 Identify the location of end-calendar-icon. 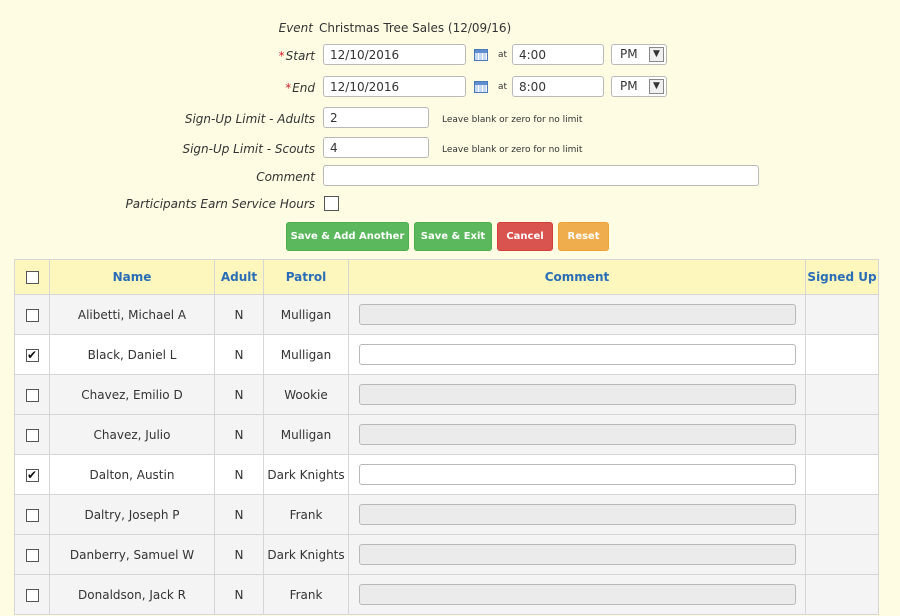
(481, 87).